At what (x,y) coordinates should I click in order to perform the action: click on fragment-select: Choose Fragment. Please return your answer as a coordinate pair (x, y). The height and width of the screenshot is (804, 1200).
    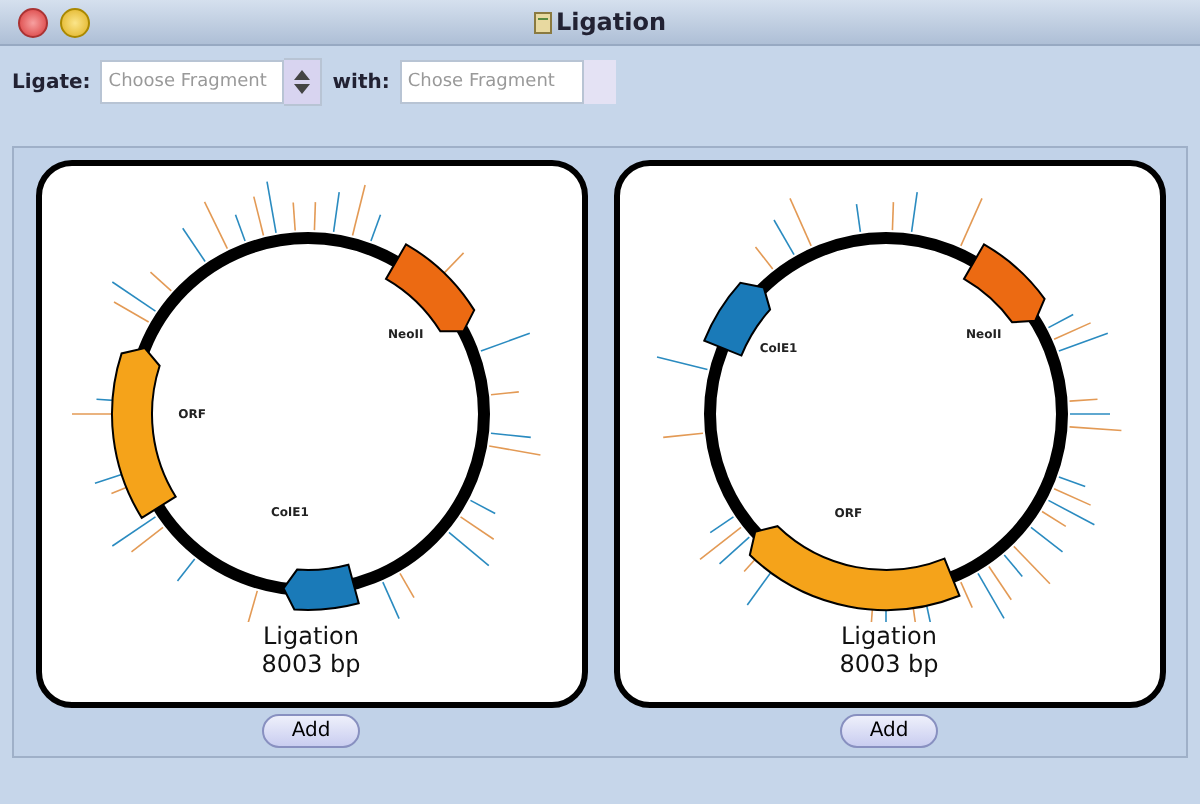
    Looking at the image, I should click on (192, 82).